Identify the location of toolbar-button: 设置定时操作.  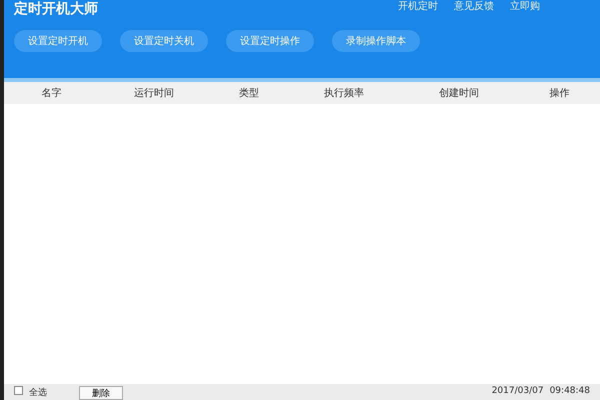
(270, 41).